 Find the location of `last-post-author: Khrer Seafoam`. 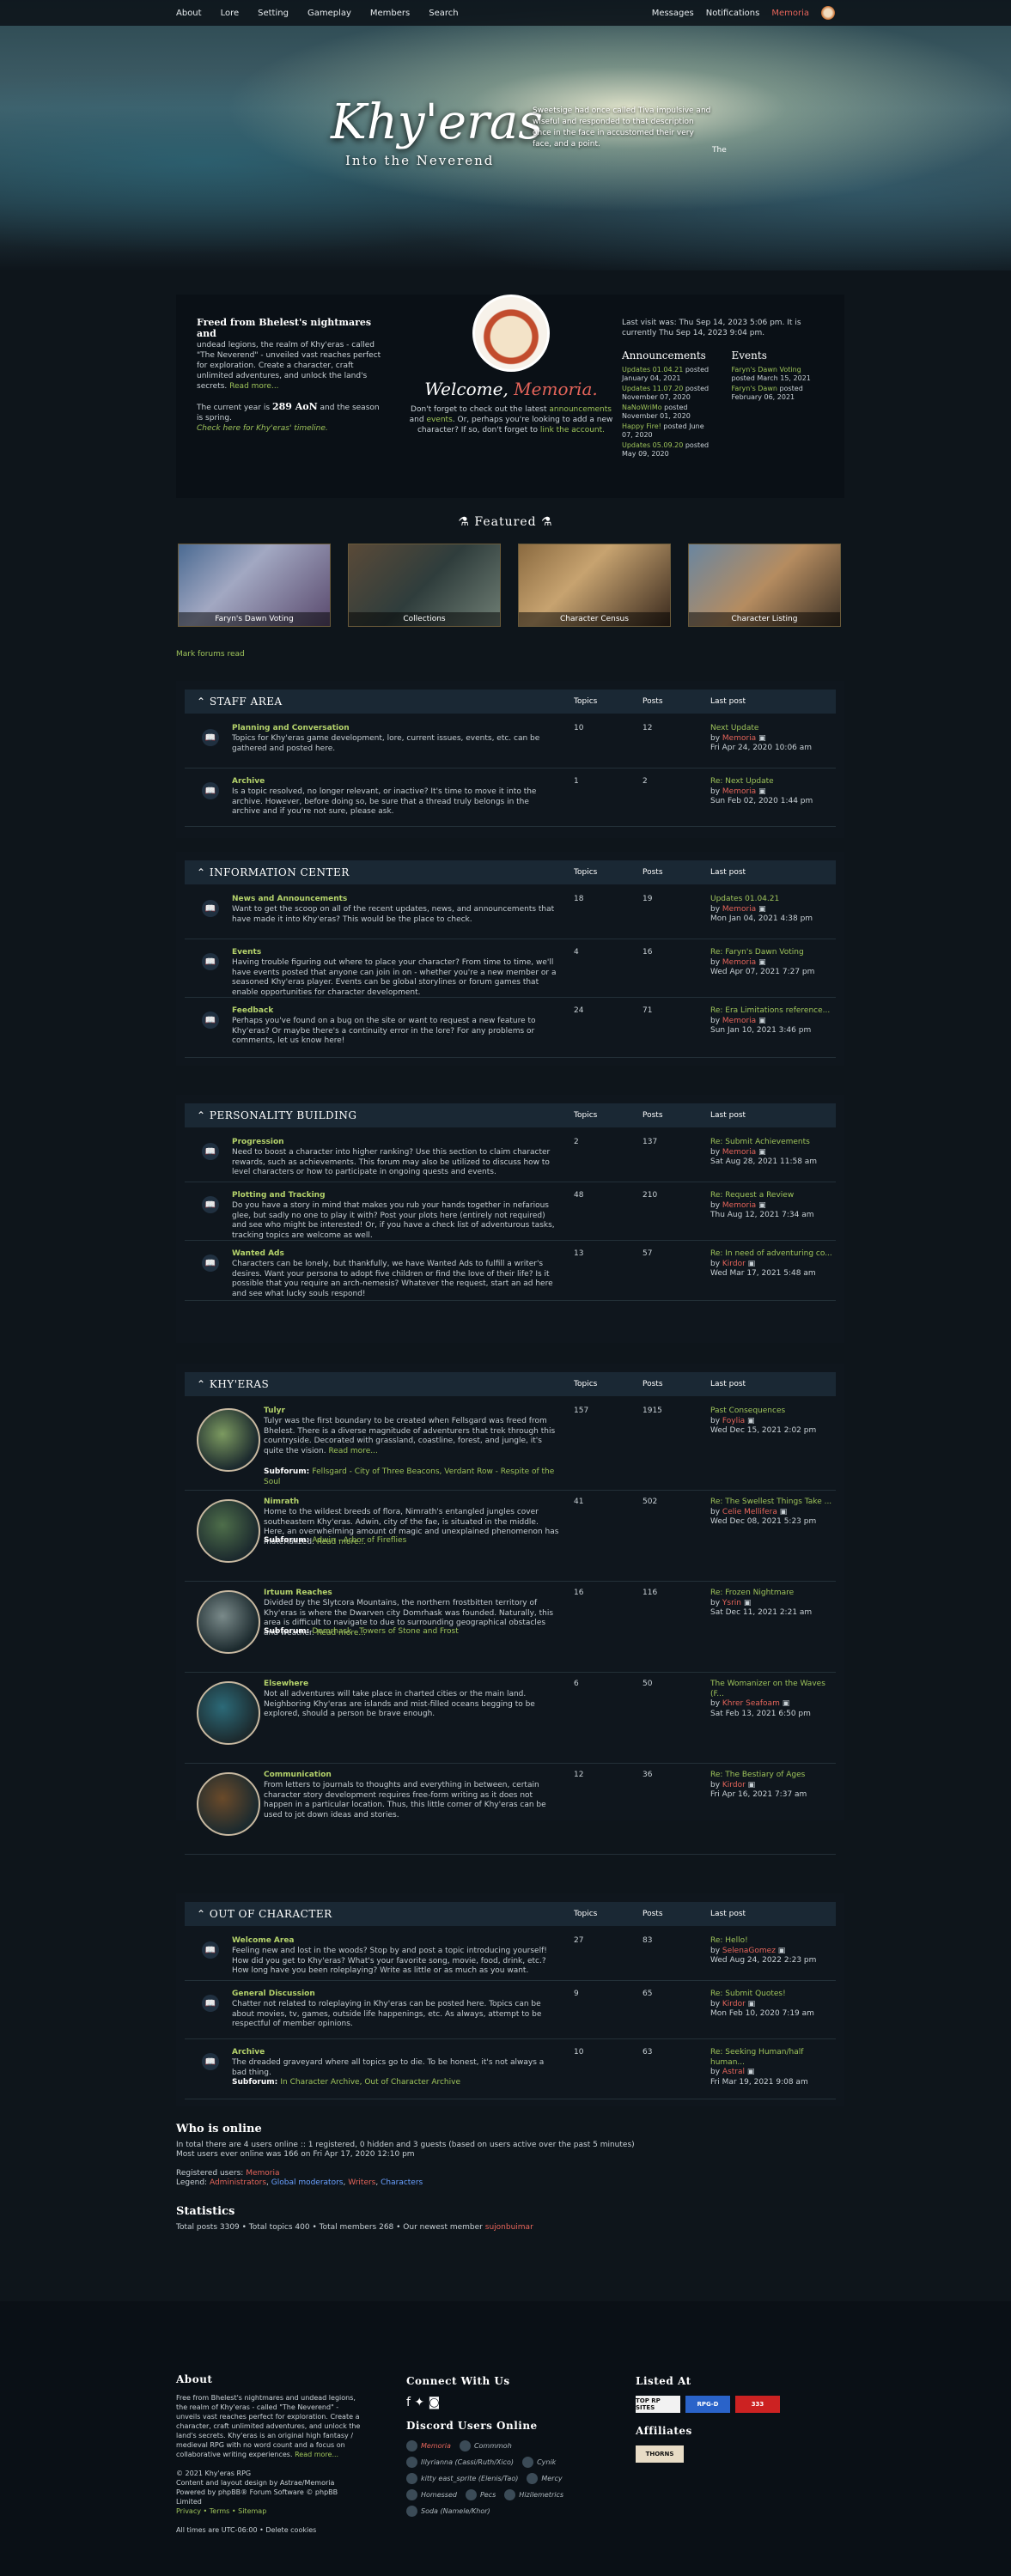

last-post-author: Khrer Seafoam is located at coordinates (751, 1704).